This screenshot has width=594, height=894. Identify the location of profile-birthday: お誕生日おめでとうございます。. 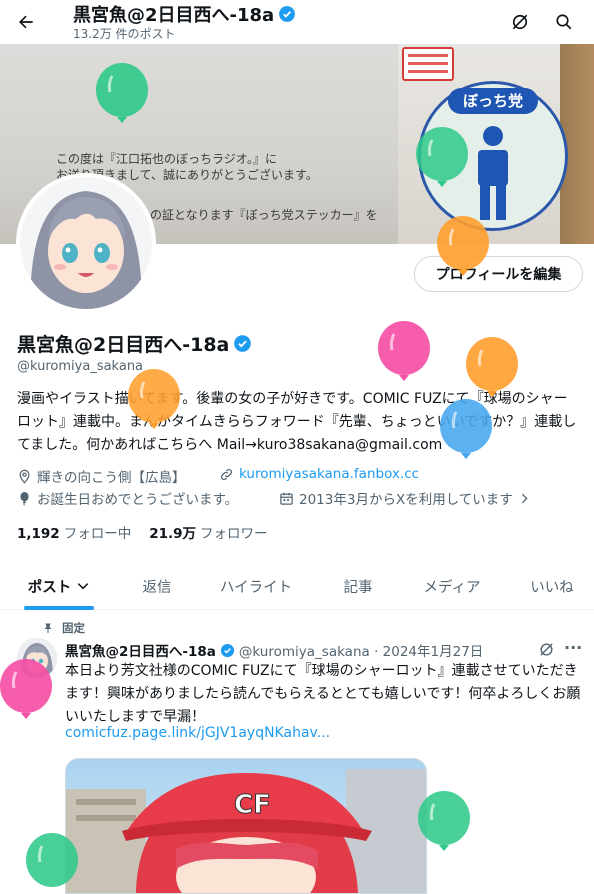
(127, 498).